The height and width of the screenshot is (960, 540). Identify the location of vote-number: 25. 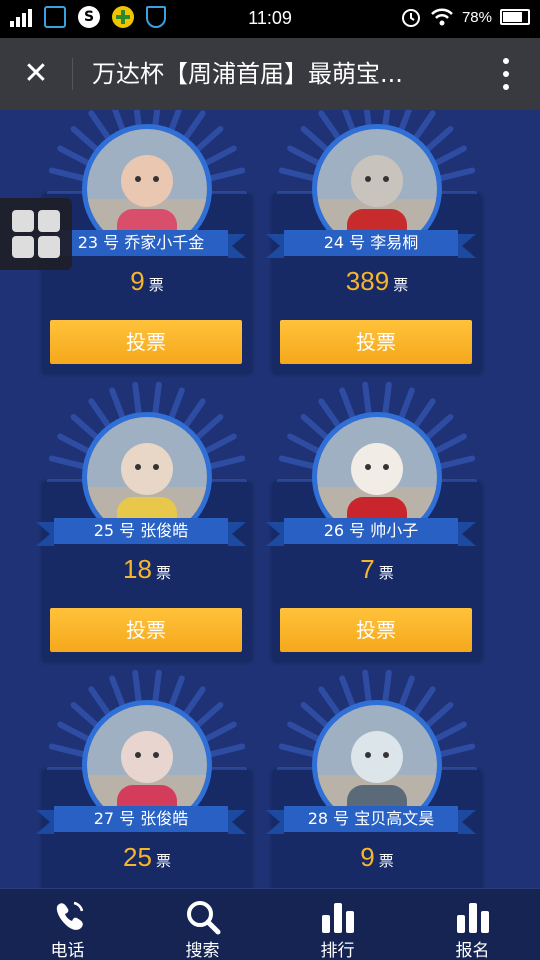
(137, 857).